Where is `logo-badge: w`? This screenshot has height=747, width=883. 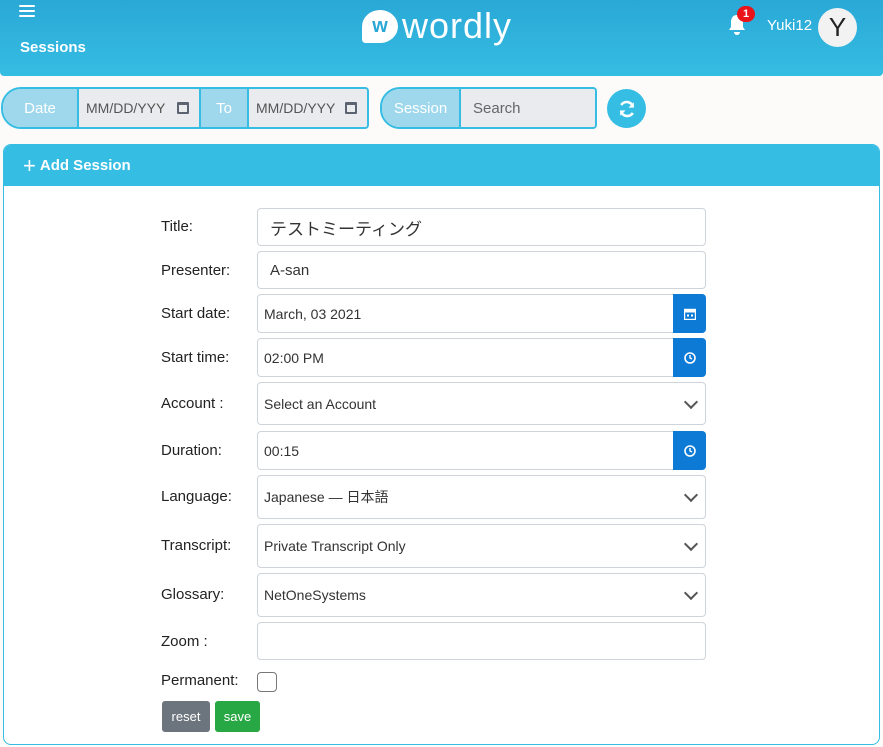 logo-badge: w is located at coordinates (380, 26).